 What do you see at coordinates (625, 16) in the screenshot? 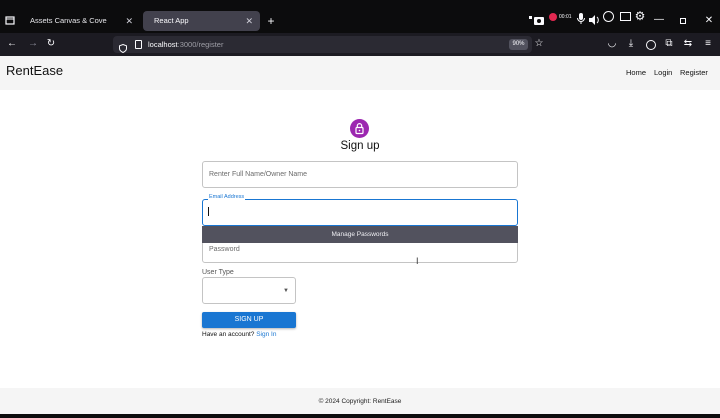
I see `screen-icon` at bounding box center [625, 16].